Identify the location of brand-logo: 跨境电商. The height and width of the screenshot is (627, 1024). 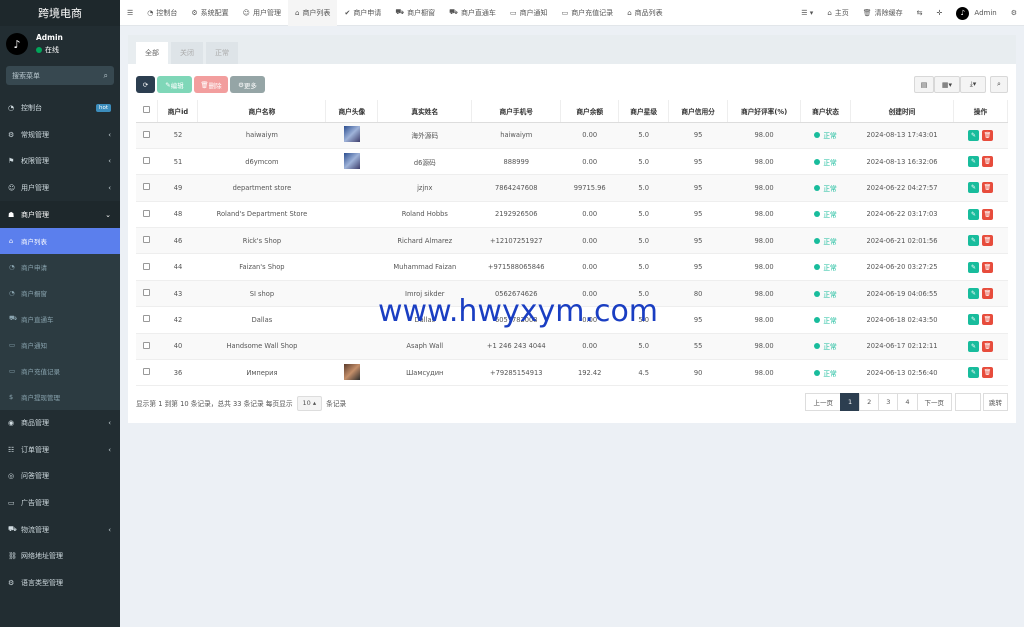
(60, 13).